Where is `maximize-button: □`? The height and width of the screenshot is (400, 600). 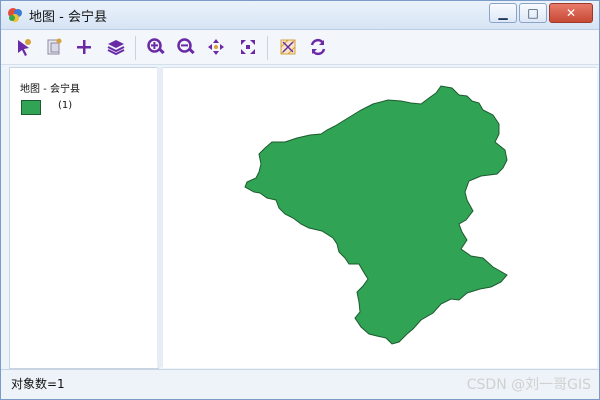 maximize-button: □ is located at coordinates (533, 13).